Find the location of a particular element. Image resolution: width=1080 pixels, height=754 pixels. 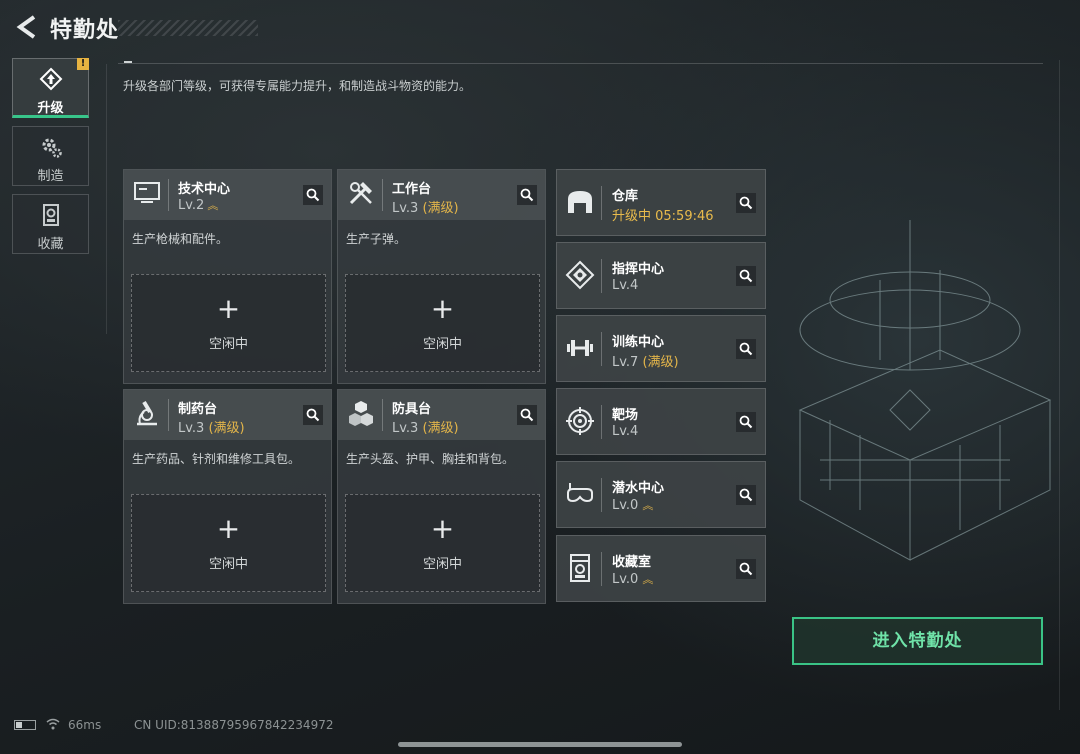

facility-name: 指挥中心 is located at coordinates (638, 269).